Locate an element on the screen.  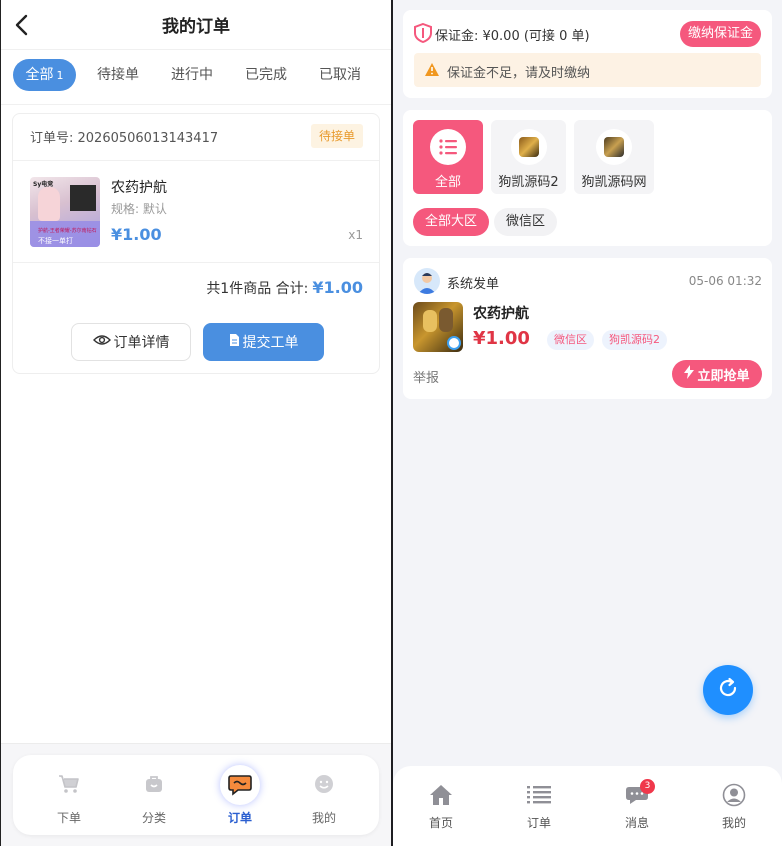
category-label: 全部 is located at coordinates (447, 182).